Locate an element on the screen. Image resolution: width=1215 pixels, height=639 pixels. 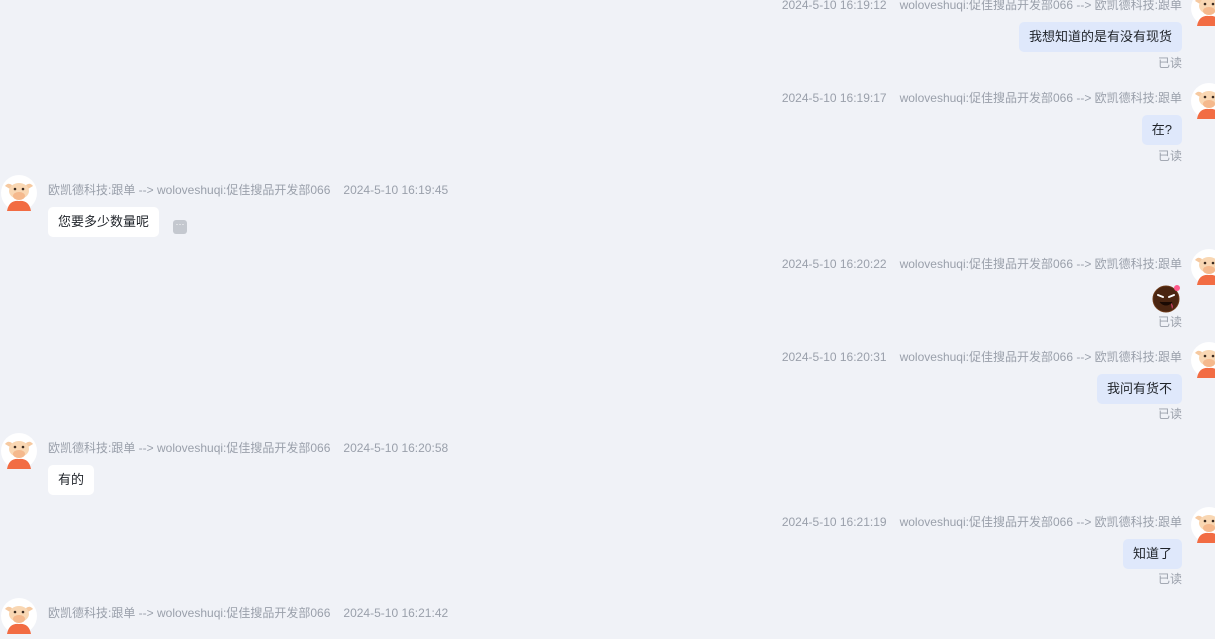
message-bubble: 知道了 is located at coordinates (1152, 554).